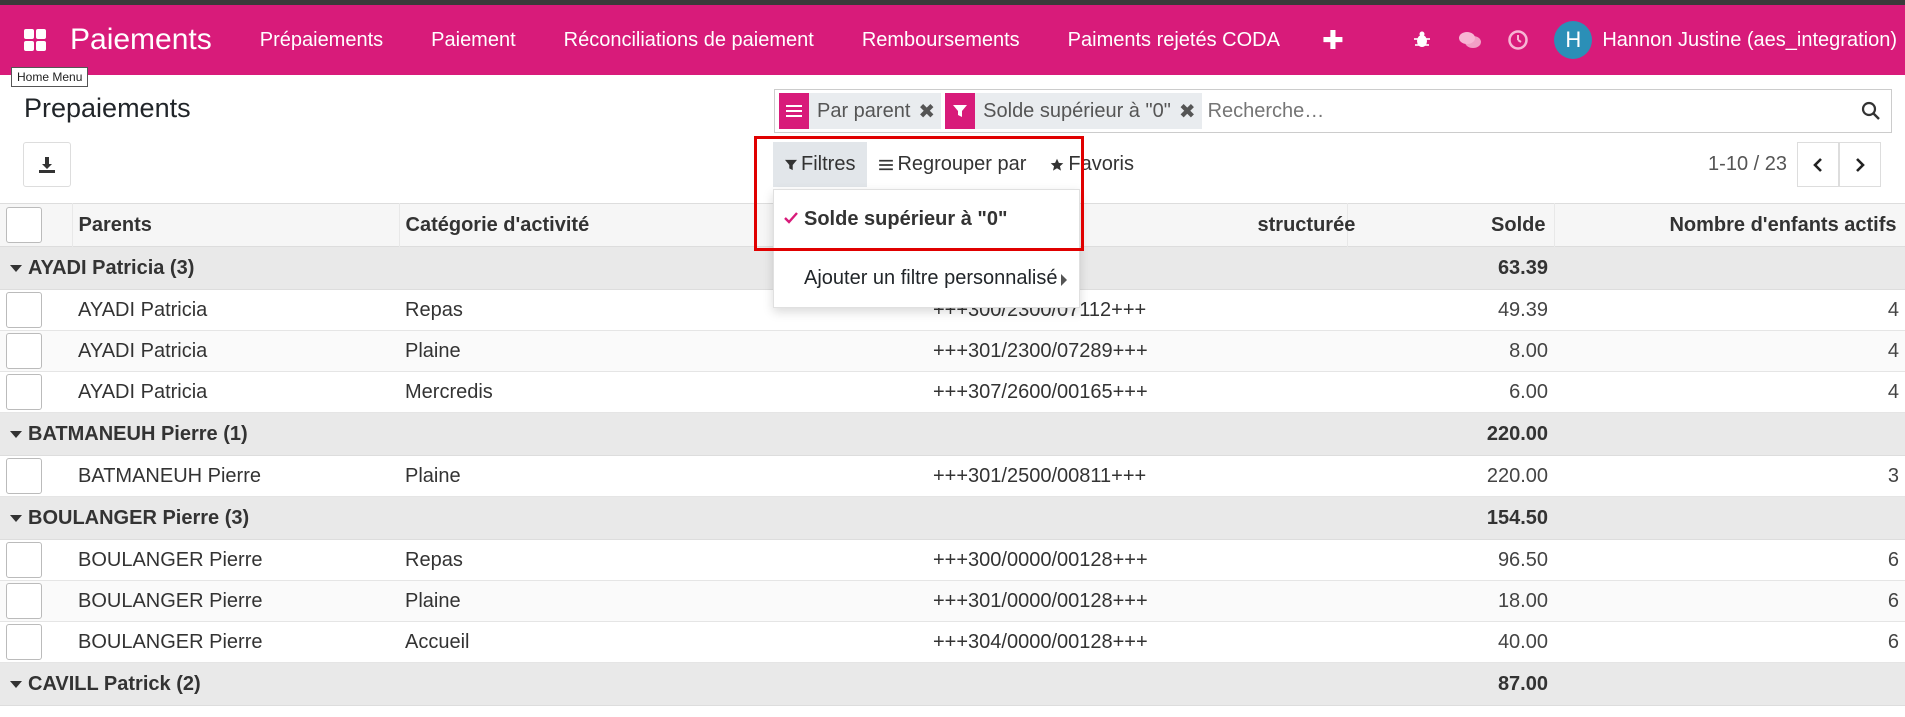 The width and height of the screenshot is (1905, 717). Describe the element at coordinates (926, 278) in the screenshot. I see `add-custom-filter: Ajouter un filtre personnalisé` at that location.